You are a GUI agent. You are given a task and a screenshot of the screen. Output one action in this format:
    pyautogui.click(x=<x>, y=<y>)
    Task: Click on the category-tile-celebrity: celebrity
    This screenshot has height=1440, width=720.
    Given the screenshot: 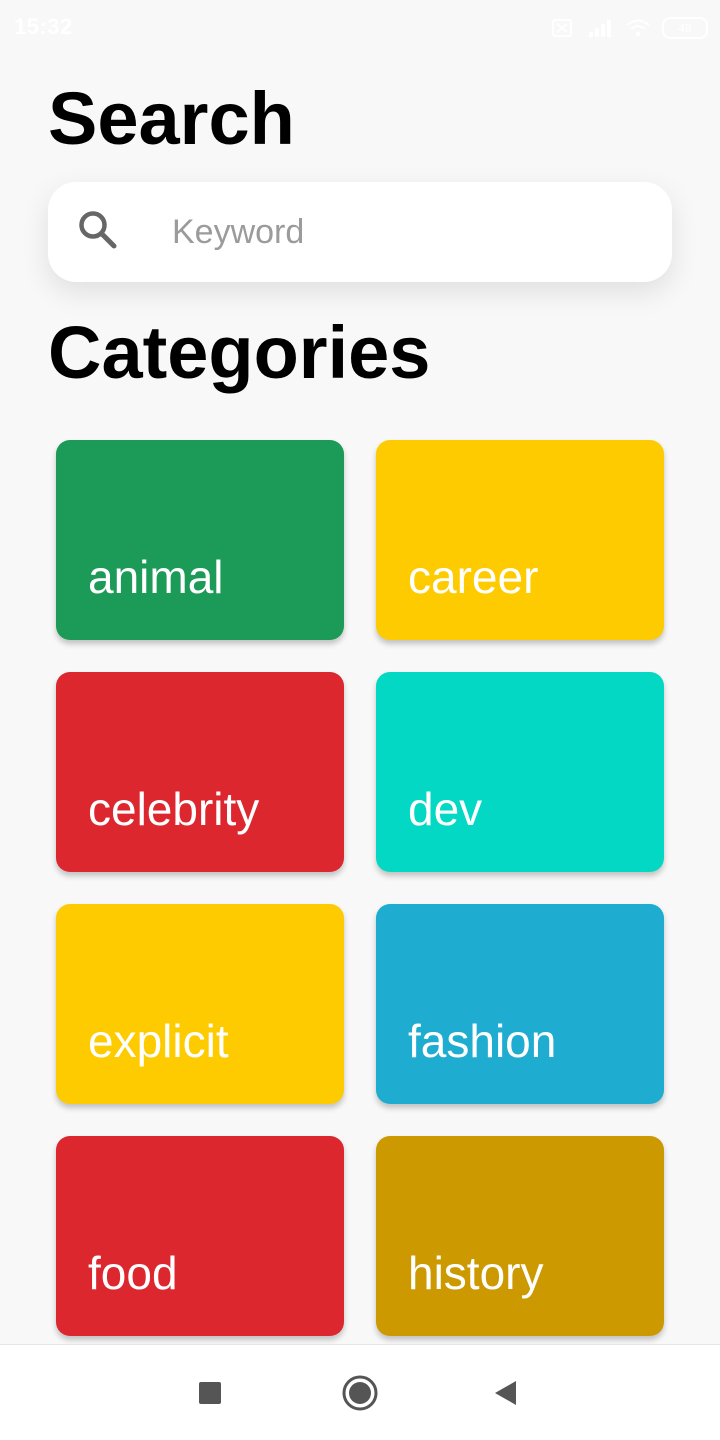 What is the action you would take?
    pyautogui.click(x=200, y=772)
    